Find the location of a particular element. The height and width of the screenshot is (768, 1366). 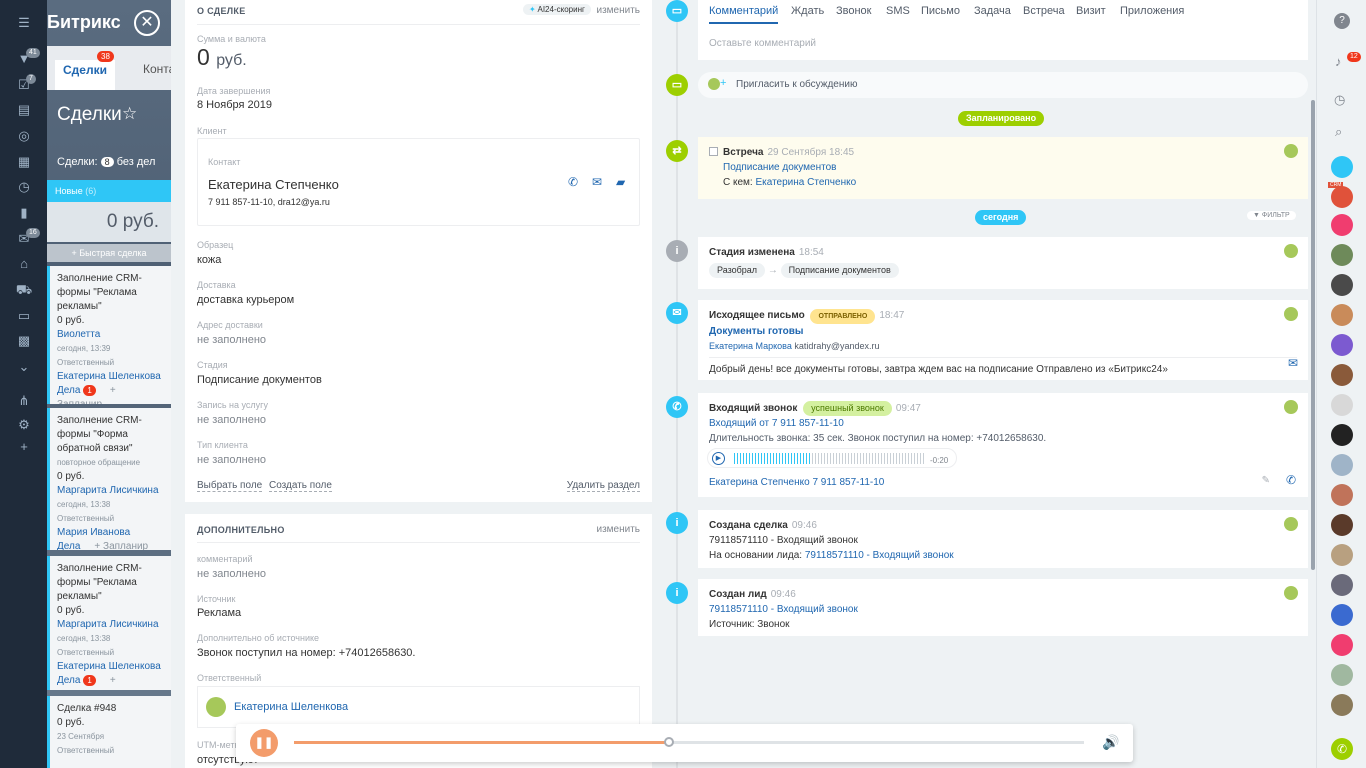

tab-contacts: Конта is located at coordinates (157, 69).